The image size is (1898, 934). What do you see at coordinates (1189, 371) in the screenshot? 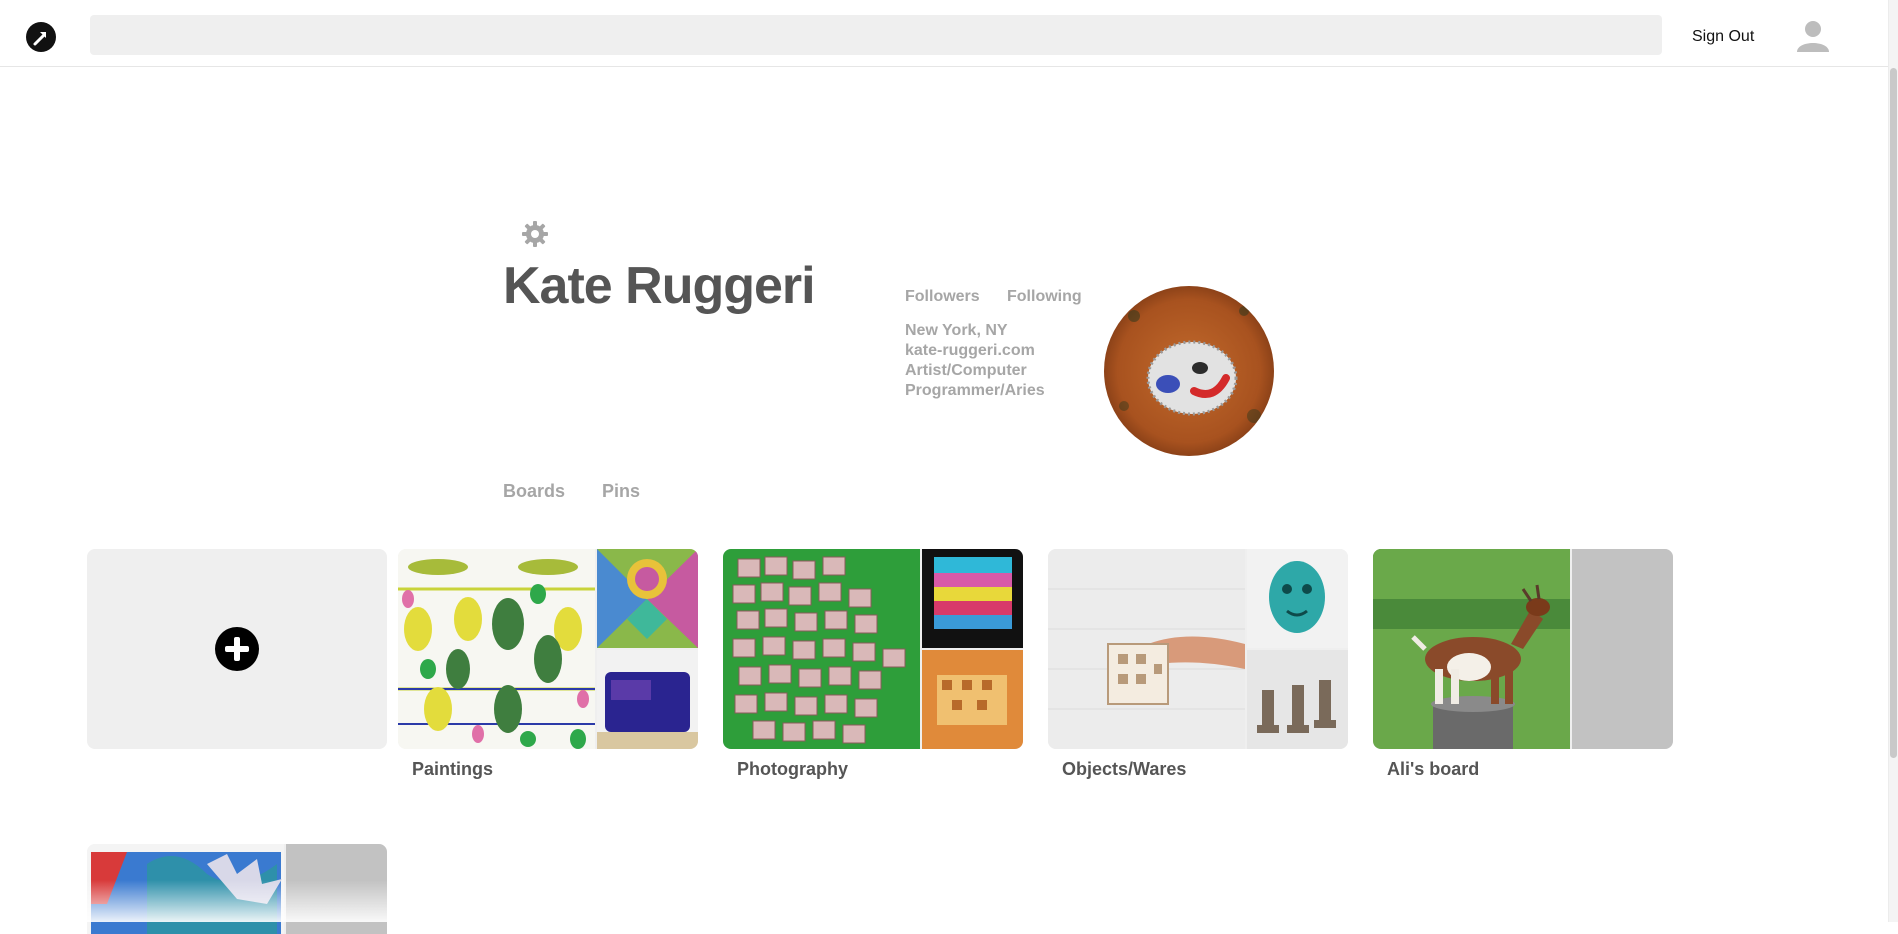
I see `profile-picture` at bounding box center [1189, 371].